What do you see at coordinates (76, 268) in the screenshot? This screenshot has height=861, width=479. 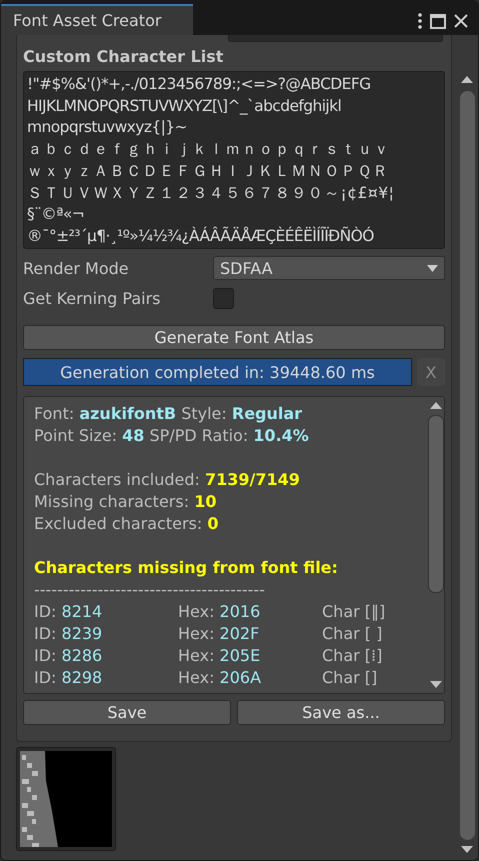 I see `field-label: Render Mode` at bounding box center [76, 268].